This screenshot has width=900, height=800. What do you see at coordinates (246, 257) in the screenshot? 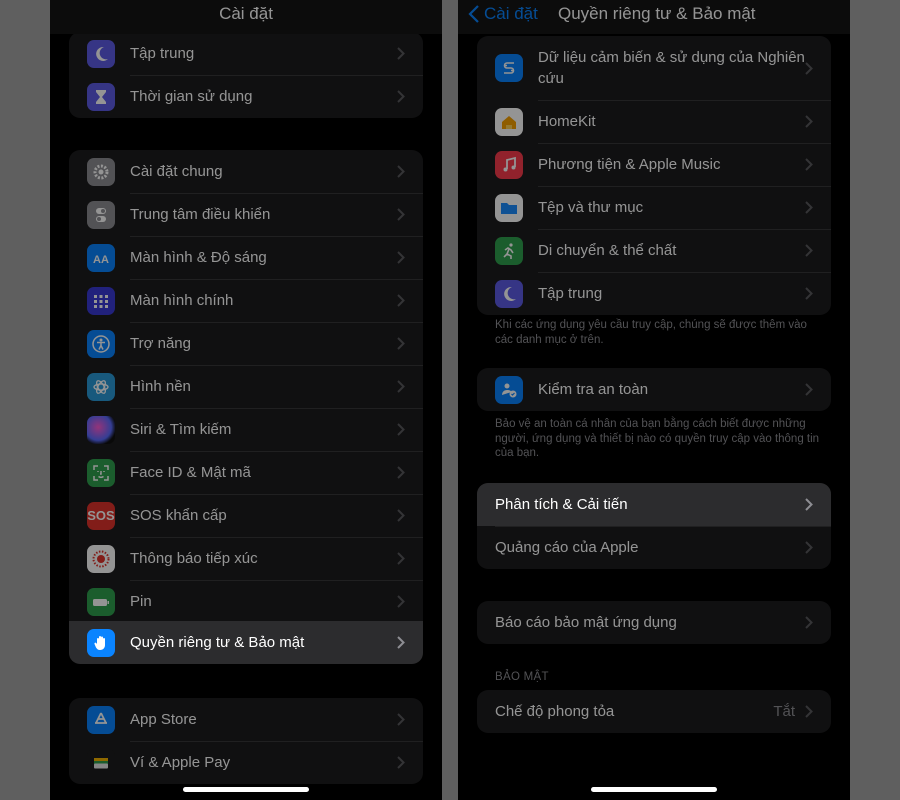
I see `settings-row-display: AA Màn hình & Độ sáng` at bounding box center [246, 257].